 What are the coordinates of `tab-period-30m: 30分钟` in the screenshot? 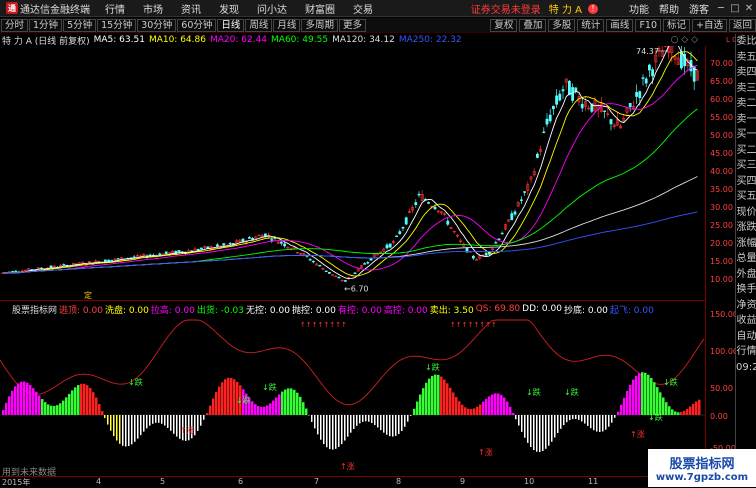 It's located at (156, 25).